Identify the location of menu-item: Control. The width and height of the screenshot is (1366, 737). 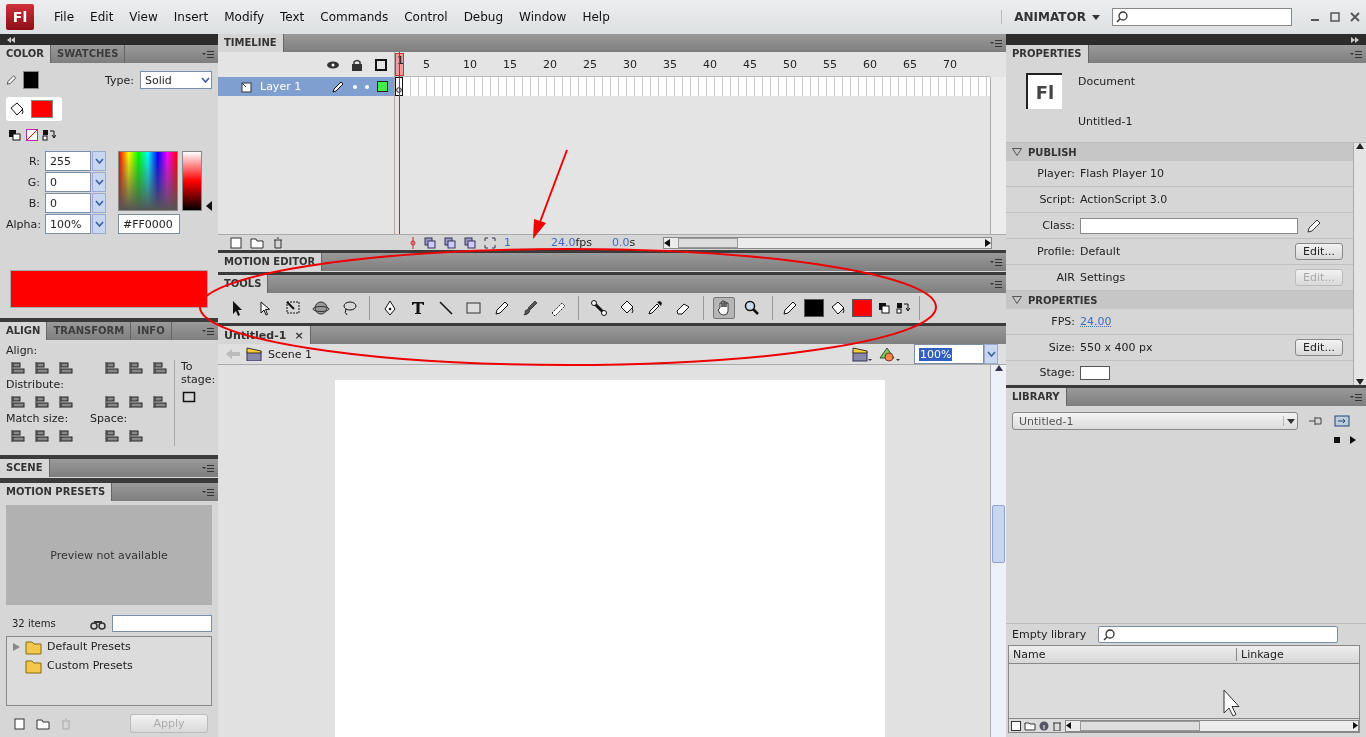
(426, 17).